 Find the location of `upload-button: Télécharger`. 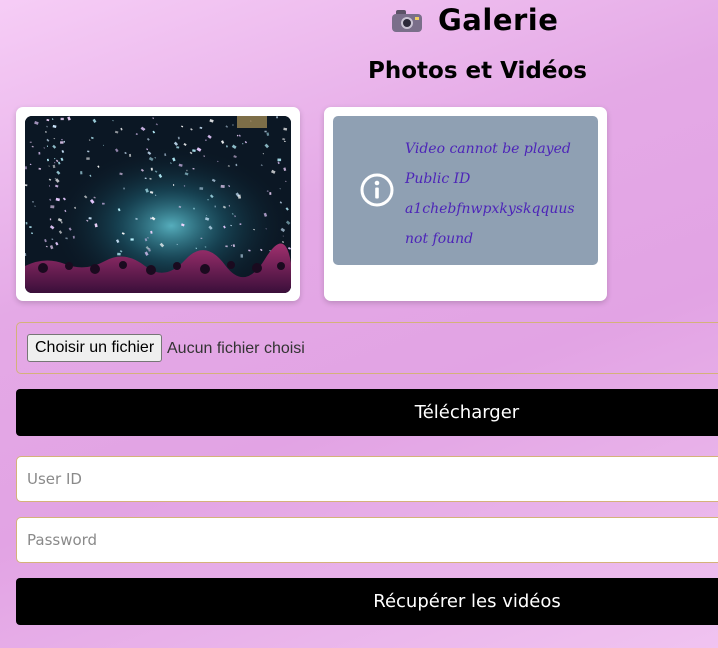

upload-button: Télécharger is located at coordinates (367, 412).